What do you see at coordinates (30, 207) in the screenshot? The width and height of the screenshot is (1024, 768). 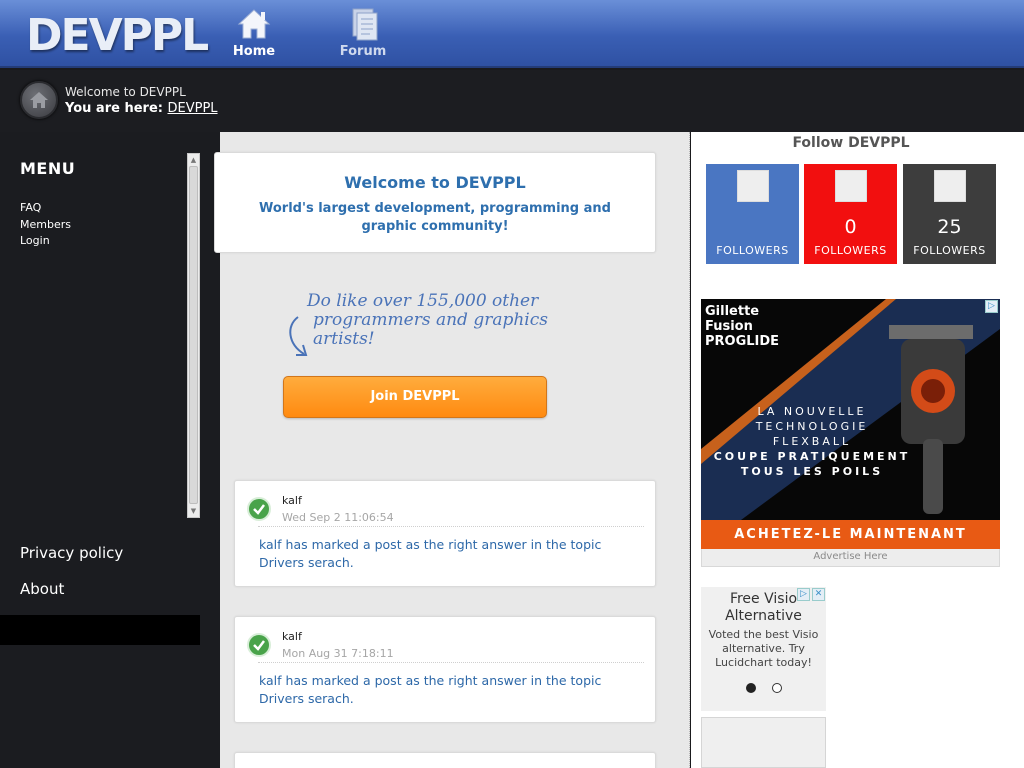 I see `menu-link-faq: FAQ` at bounding box center [30, 207].